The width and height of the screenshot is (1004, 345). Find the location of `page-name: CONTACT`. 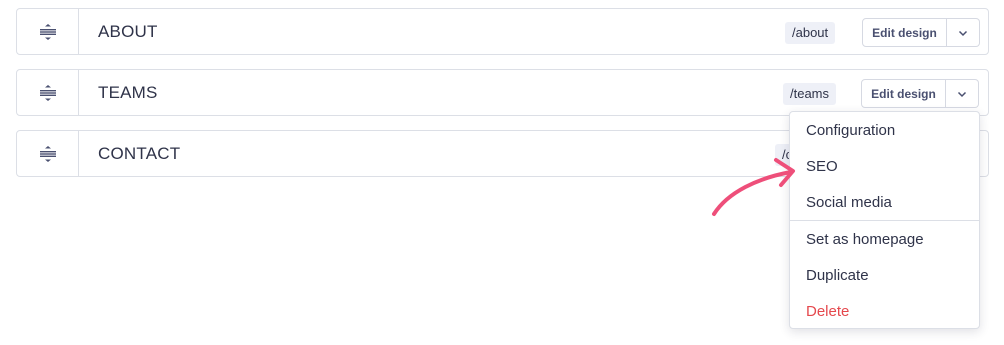

page-name: CONTACT is located at coordinates (139, 153).